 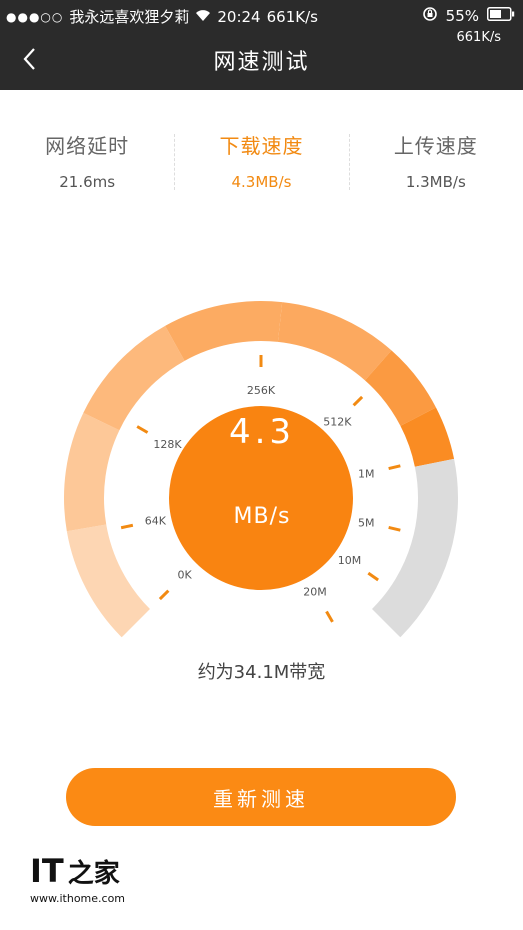 I want to click on gauge-tick-label: 10M, so click(x=350, y=560).